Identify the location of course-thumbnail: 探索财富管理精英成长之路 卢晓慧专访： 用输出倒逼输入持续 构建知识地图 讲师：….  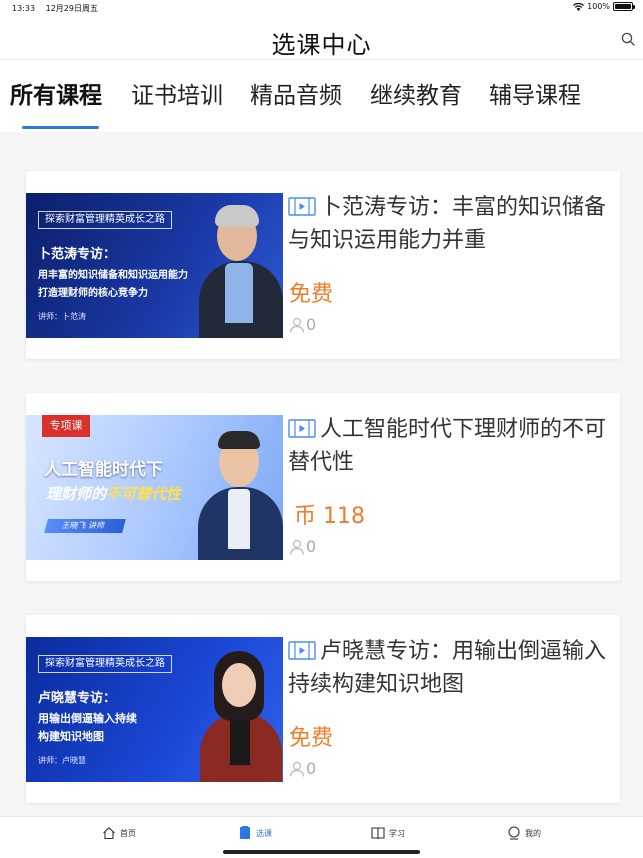
(154, 709).